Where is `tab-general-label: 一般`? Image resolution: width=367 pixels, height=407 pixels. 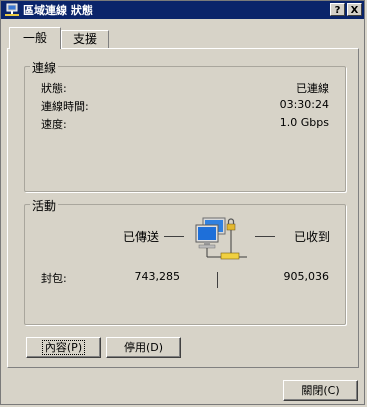 tab-general-label: 一般 is located at coordinates (34, 38).